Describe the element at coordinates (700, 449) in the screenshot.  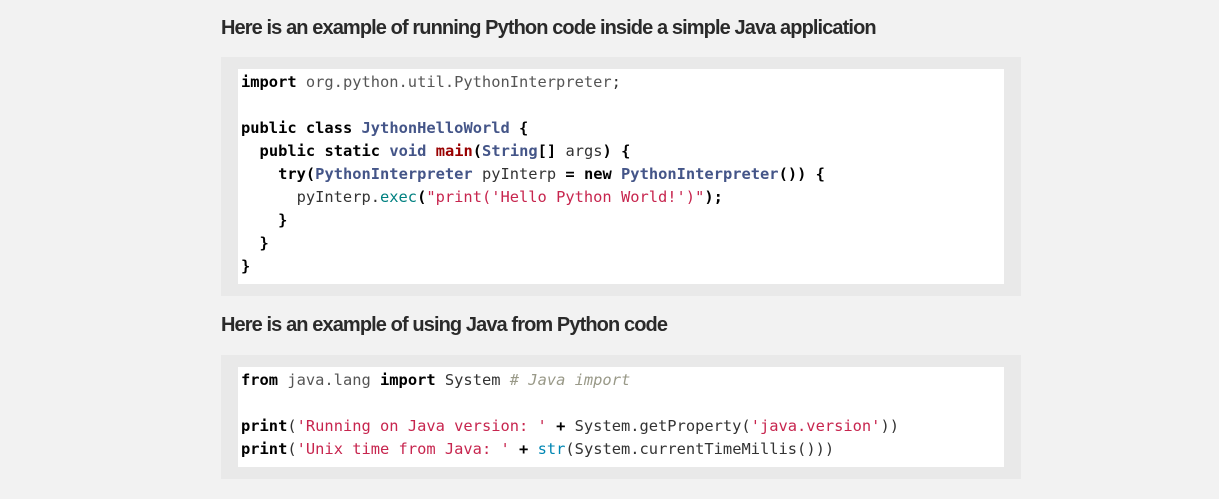
I see `code-token: (System.currentTimeMillis()))` at that location.